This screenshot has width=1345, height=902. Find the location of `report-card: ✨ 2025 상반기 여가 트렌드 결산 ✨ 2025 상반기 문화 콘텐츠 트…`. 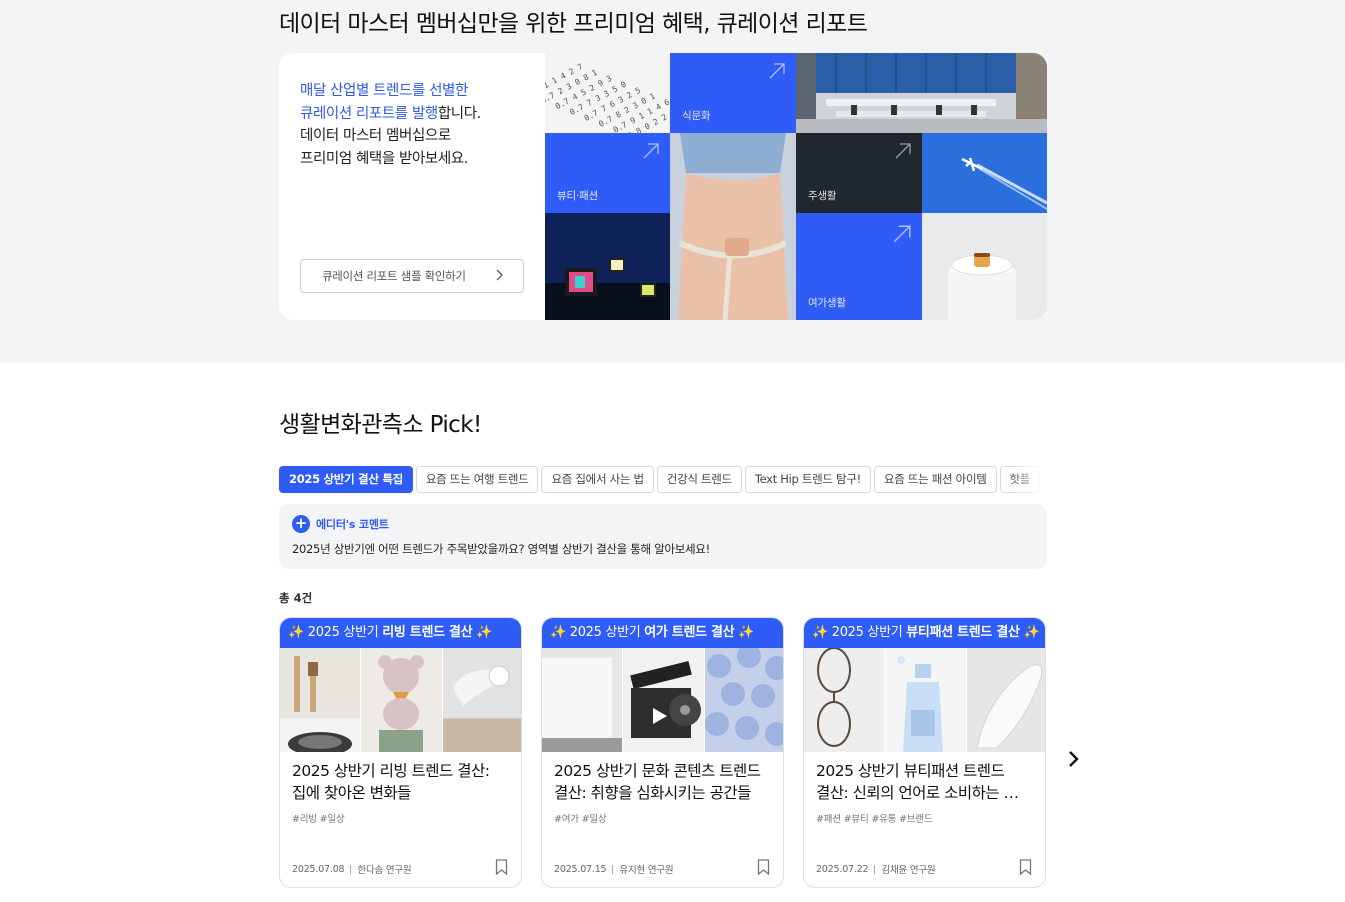

report-card: ✨ 2025 상반기 여가 트렌드 결산 ✨ 2025 상반기 문화 콘텐츠 트… is located at coordinates (662, 752).